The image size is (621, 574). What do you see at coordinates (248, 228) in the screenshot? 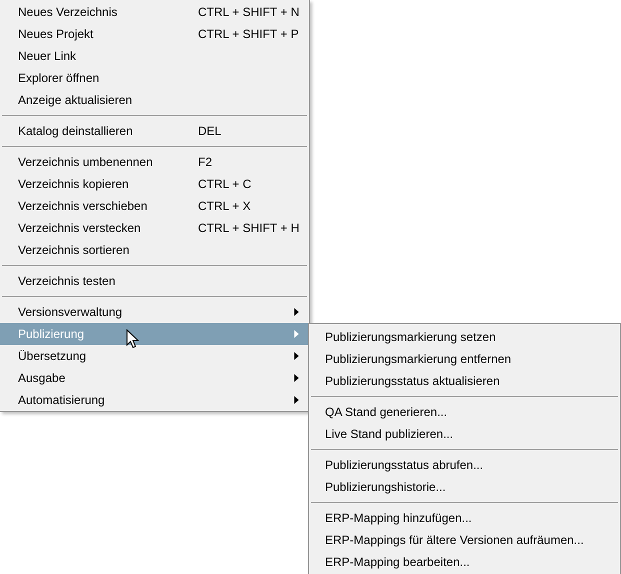
I see `shortcut-label: CTRL + SHIFT + H` at bounding box center [248, 228].